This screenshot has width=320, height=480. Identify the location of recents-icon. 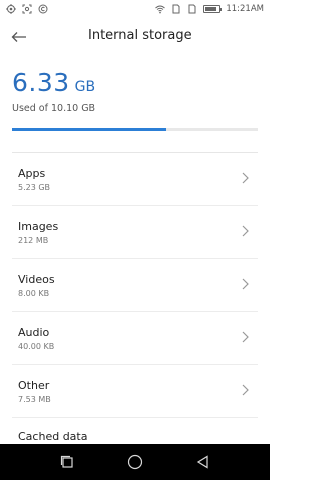
(66, 461).